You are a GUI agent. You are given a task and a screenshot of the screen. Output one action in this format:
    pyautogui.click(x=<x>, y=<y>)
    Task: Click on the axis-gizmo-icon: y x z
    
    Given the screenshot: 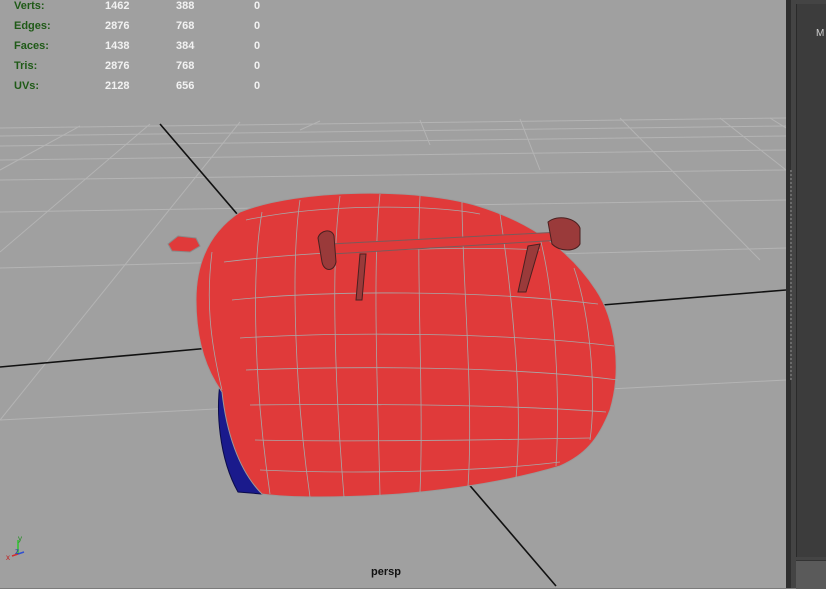 What is the action you would take?
    pyautogui.click(x=15, y=548)
    